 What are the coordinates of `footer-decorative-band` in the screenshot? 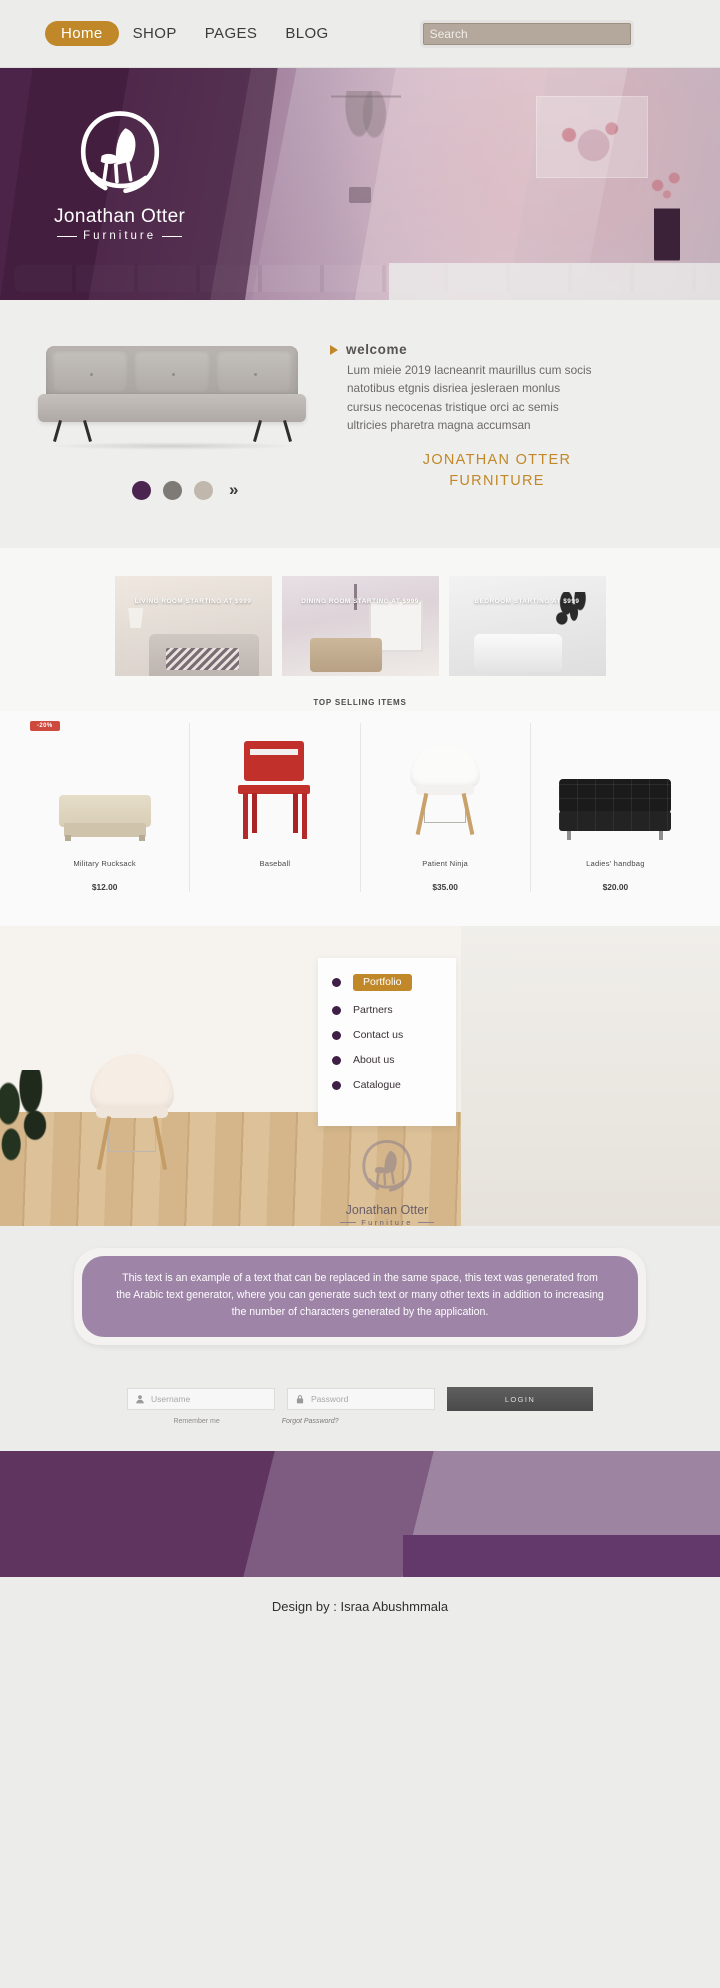 It's located at (360, 1514).